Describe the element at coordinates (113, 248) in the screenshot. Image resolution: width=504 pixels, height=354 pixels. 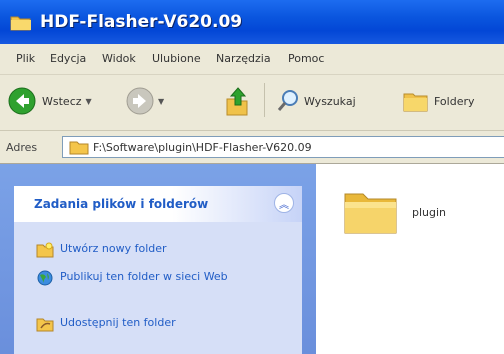
I see `task-label: Utwórz nowy folder` at that location.